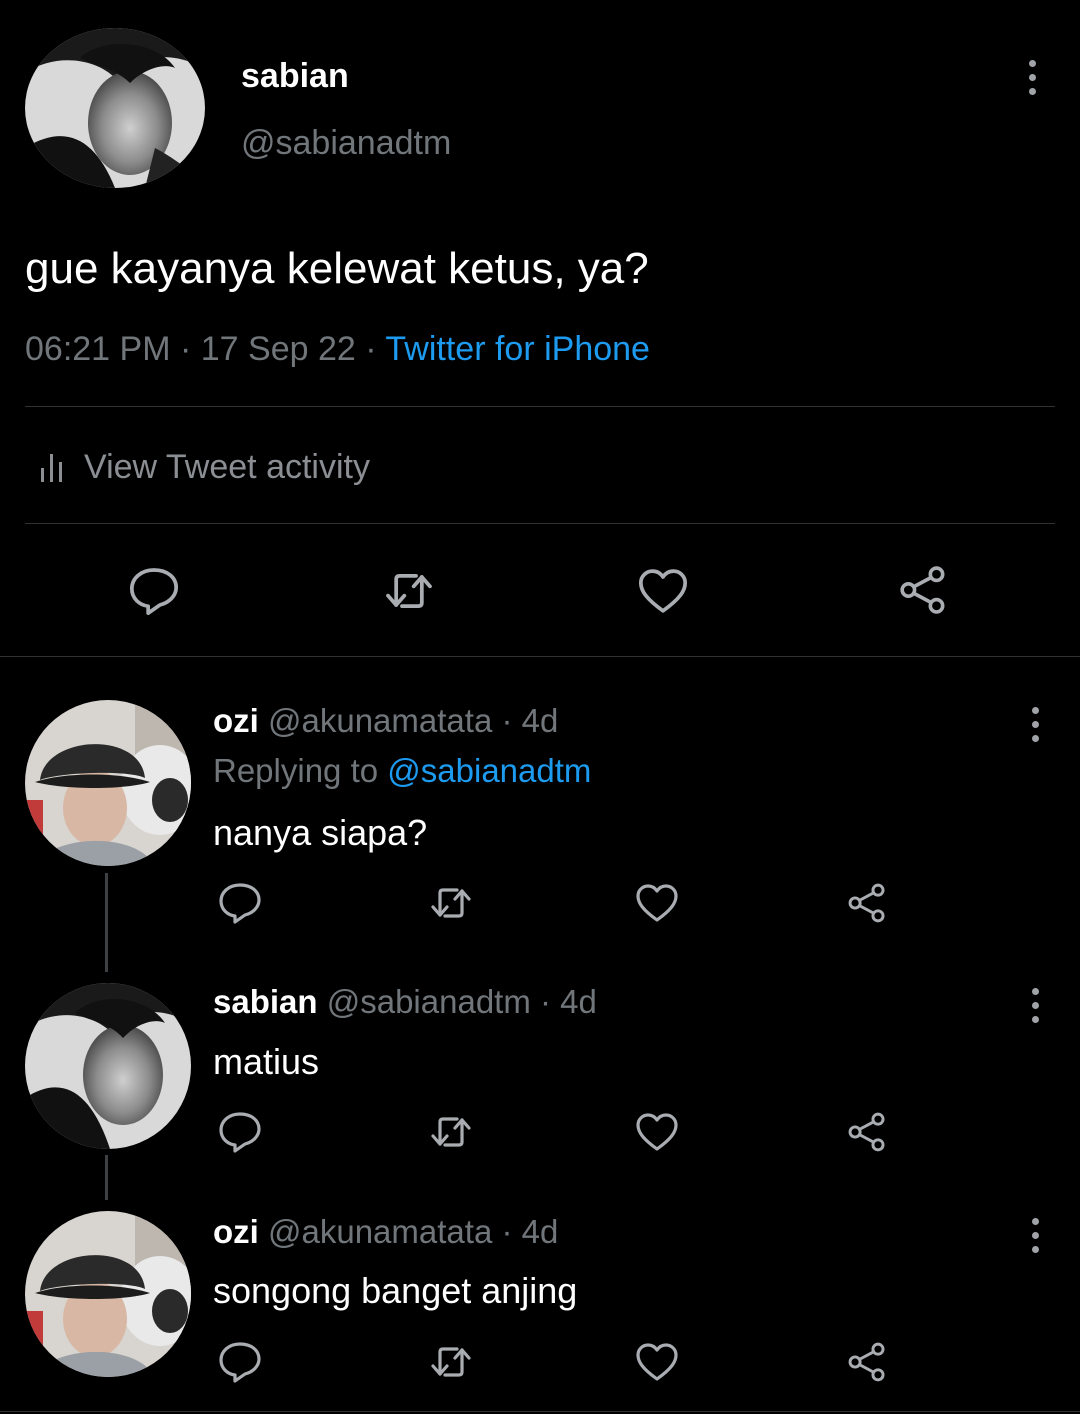 This screenshot has width=1080, height=1414. Describe the element at coordinates (266, 1061) in the screenshot. I see `reply-text: matius` at that location.